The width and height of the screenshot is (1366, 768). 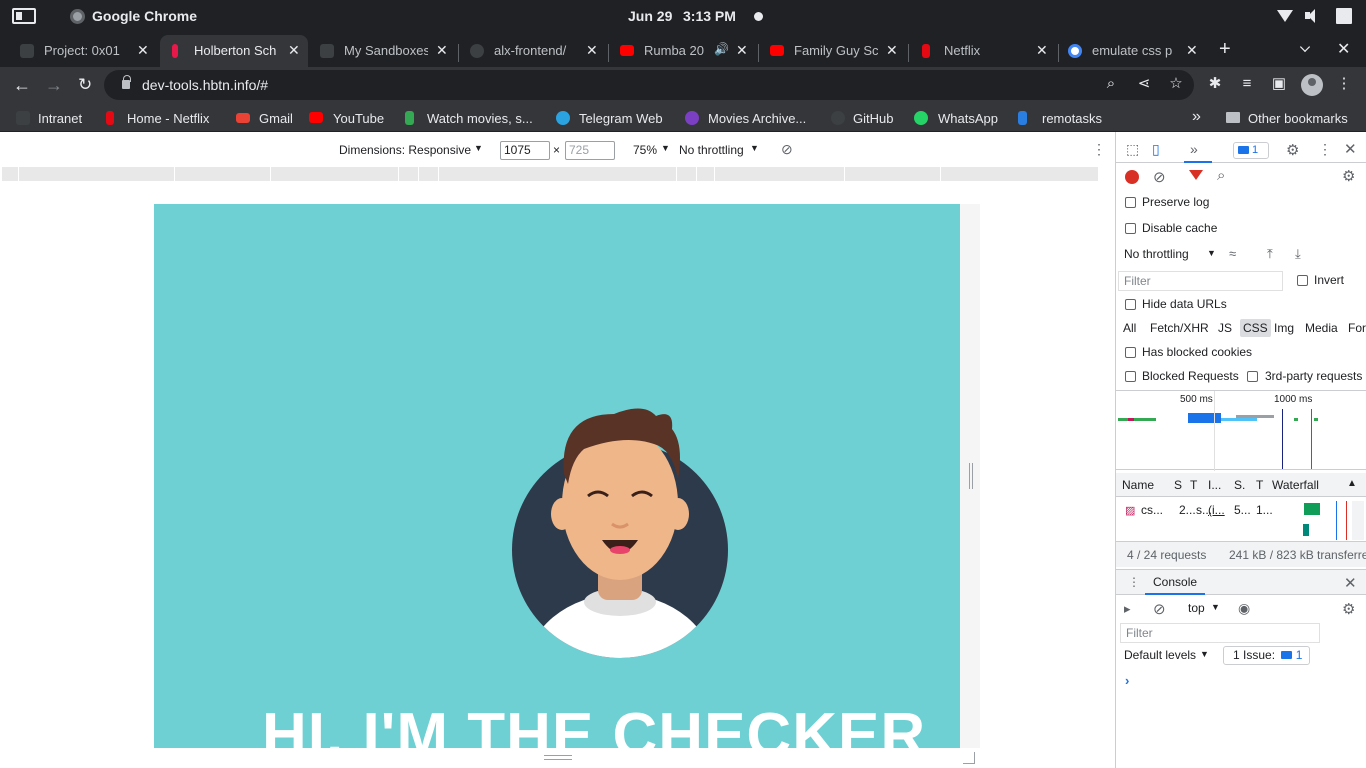 What do you see at coordinates (1194, 149) in the screenshot?
I see `more-tabs-chevron-icon: »` at bounding box center [1194, 149].